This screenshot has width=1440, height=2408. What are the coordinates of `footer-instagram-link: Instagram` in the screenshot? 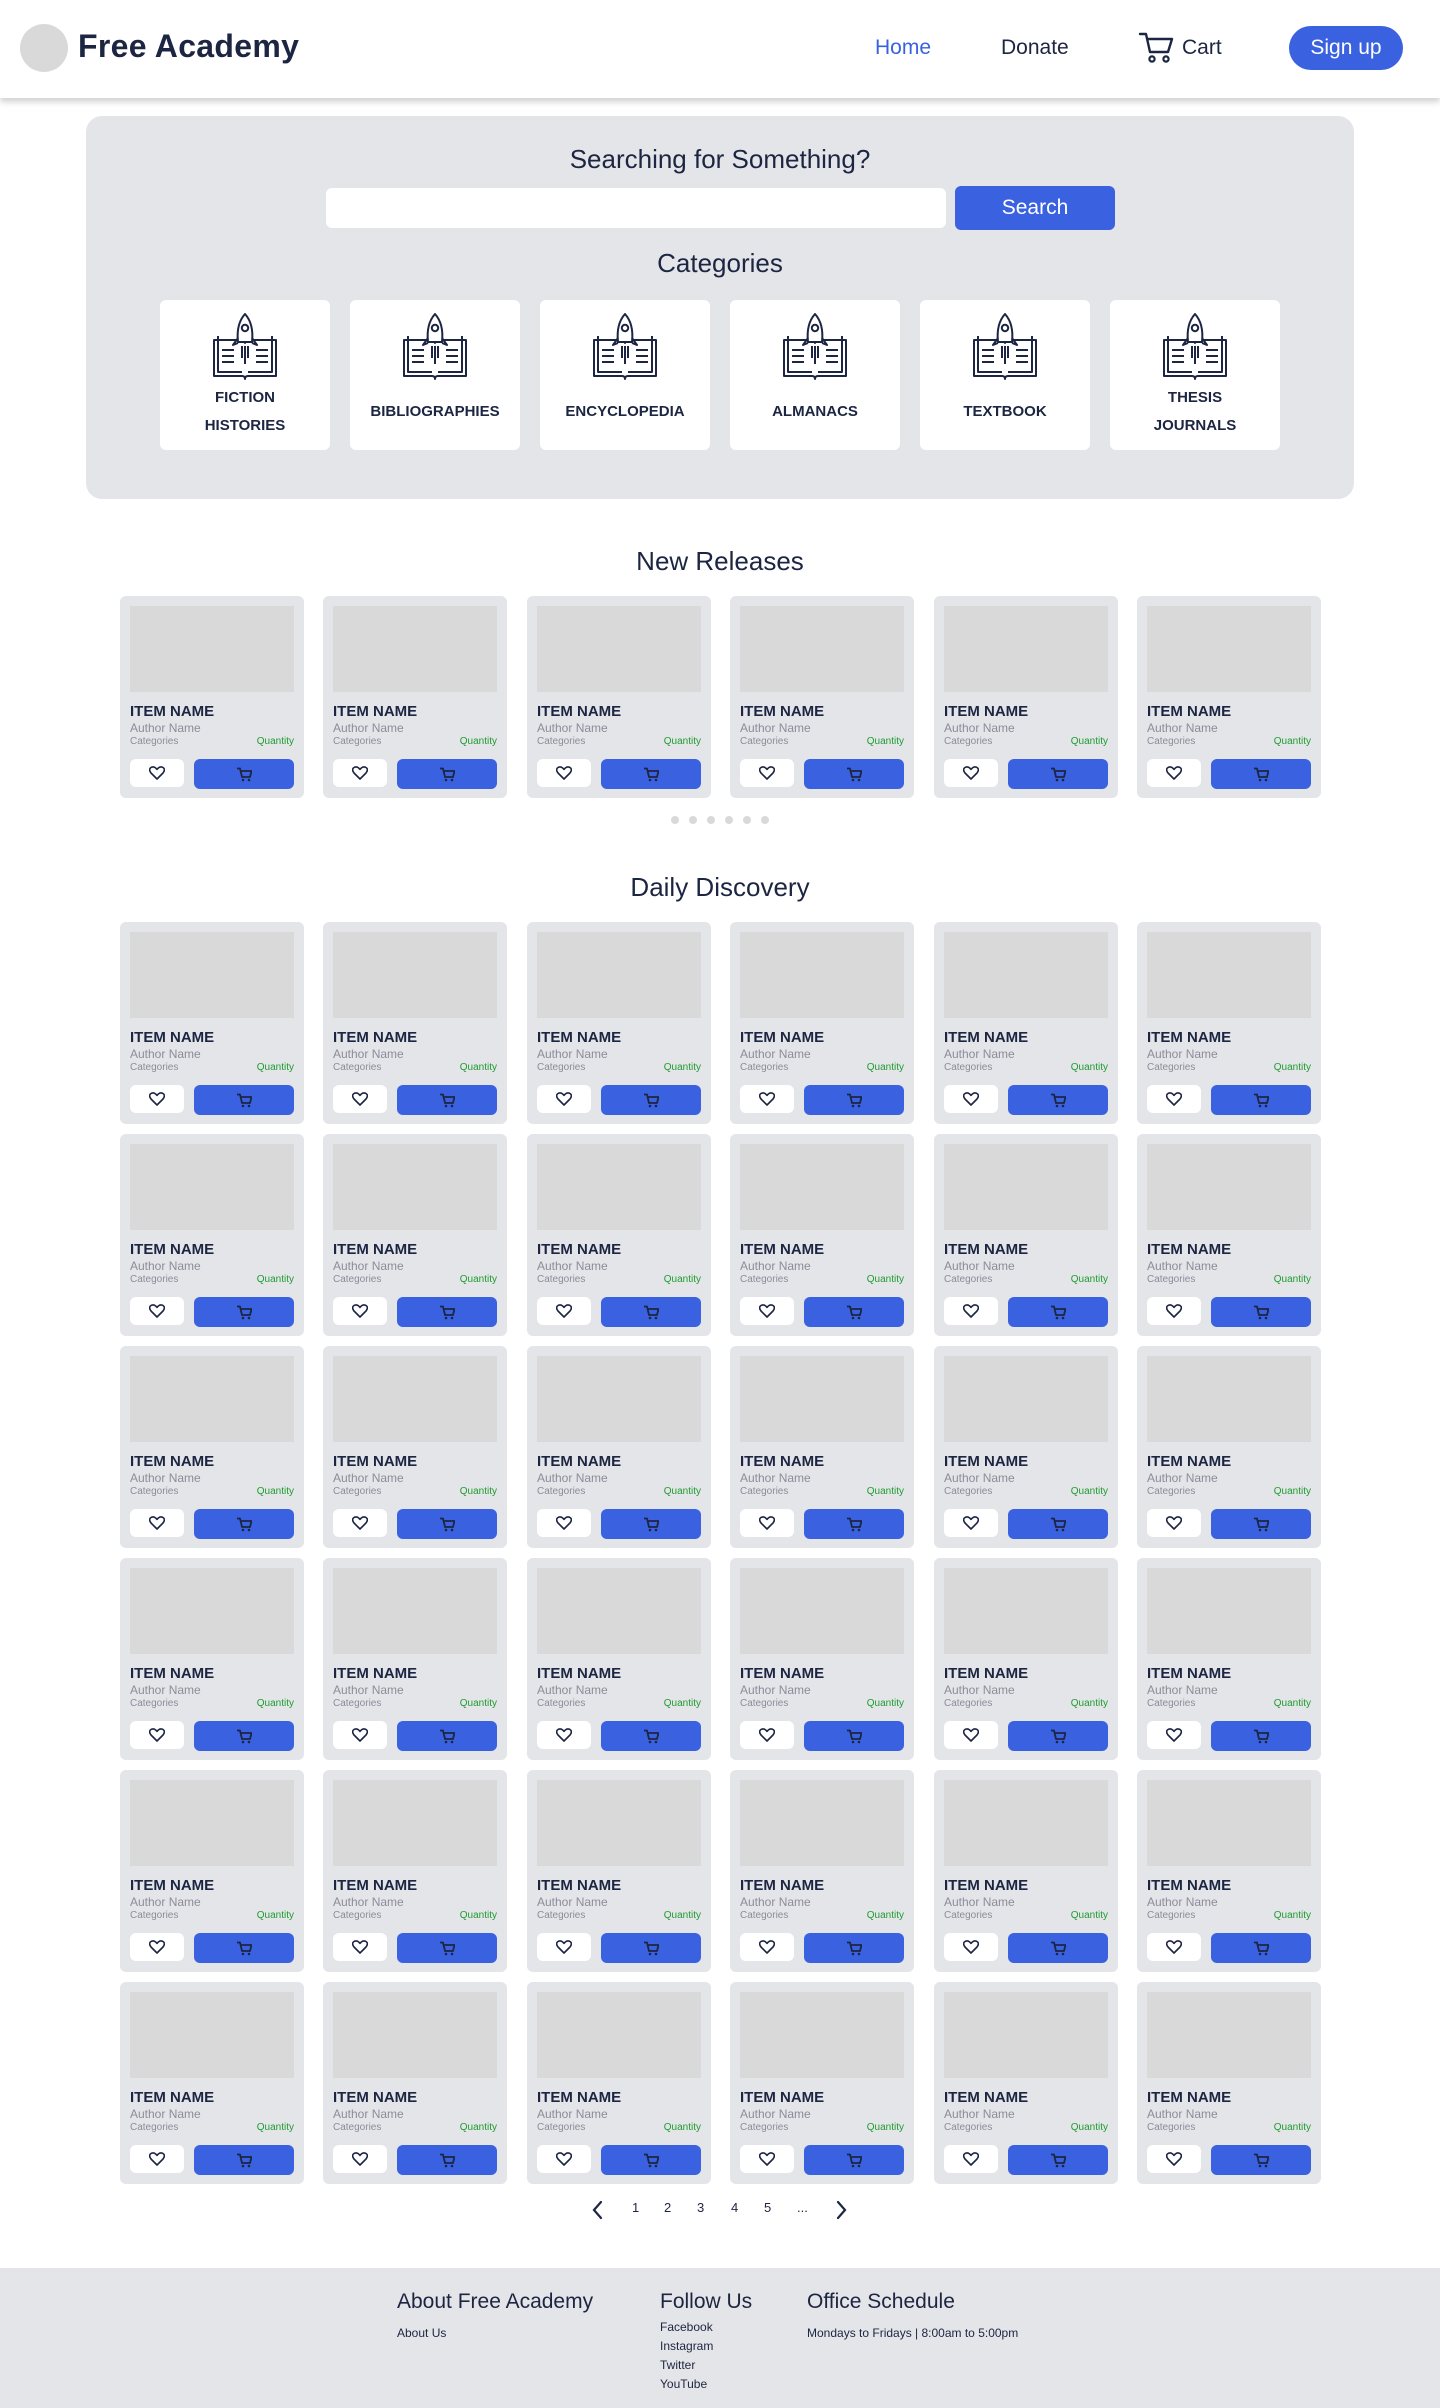 It's located at (686, 2346).